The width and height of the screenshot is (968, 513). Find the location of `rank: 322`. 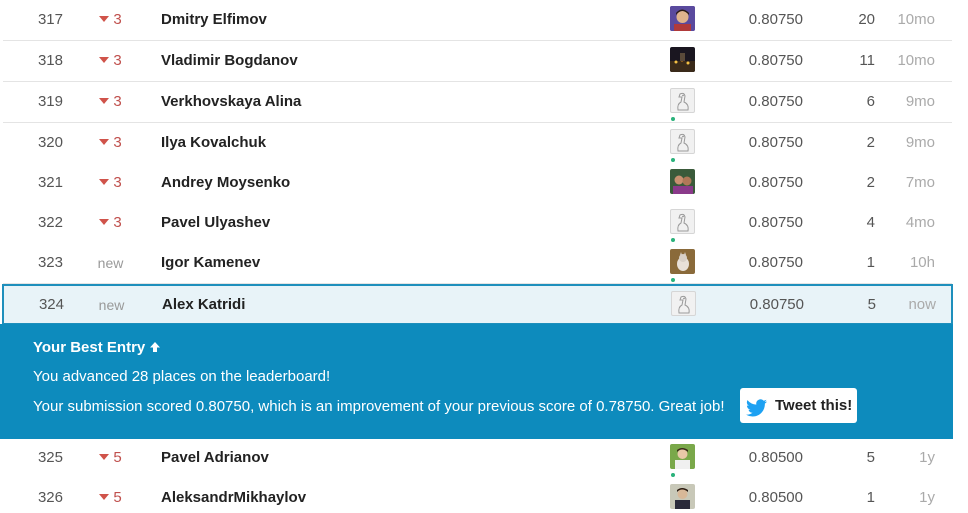

rank: 322 is located at coordinates (50, 222).